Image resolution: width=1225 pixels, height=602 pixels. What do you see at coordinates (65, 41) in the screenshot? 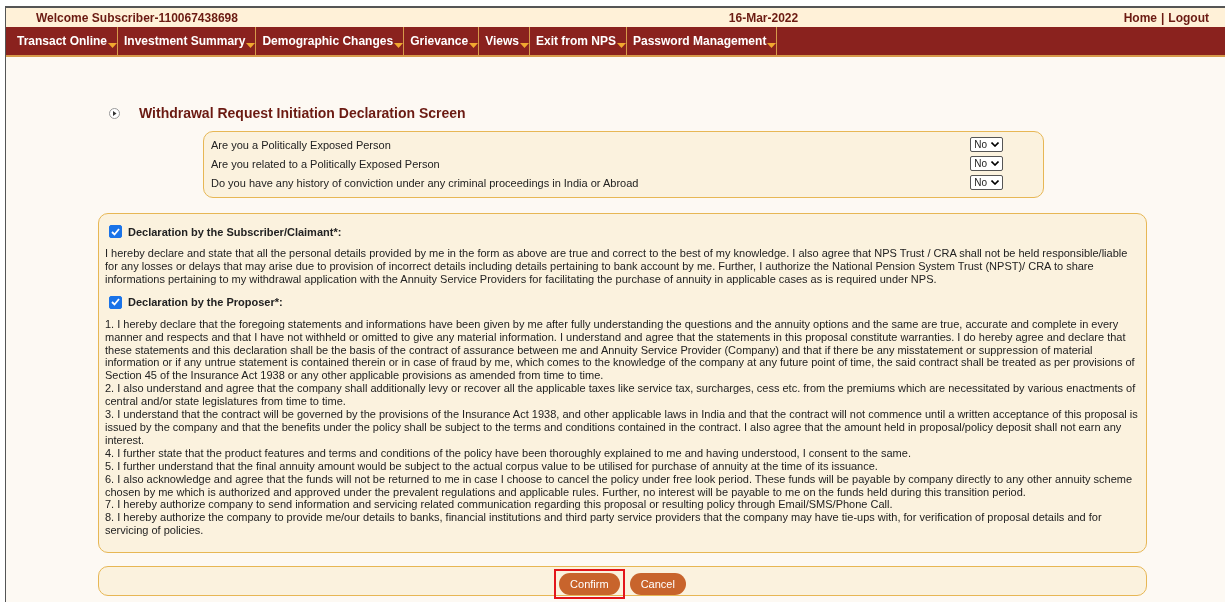
I see `menu-item: Transact Online` at bounding box center [65, 41].